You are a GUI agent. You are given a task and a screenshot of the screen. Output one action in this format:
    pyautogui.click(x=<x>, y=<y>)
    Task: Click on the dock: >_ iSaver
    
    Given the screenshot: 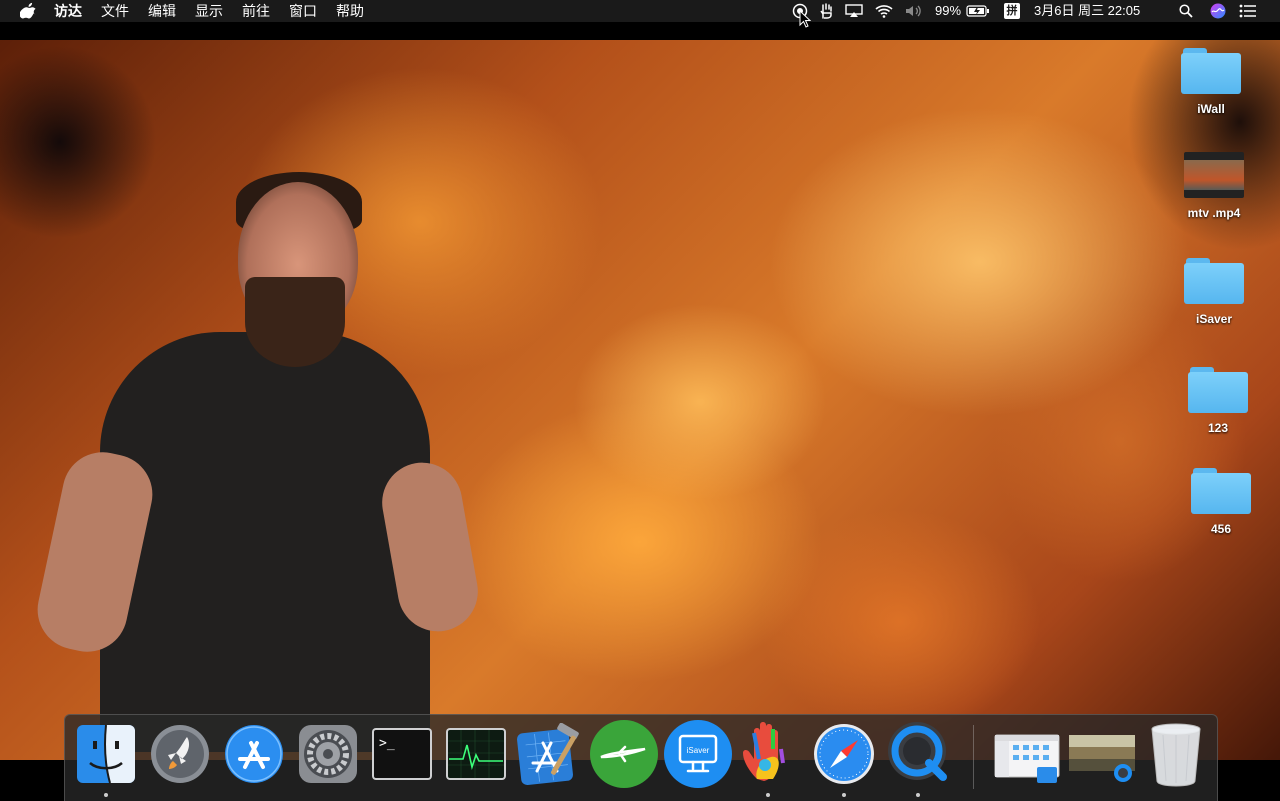 What is the action you would take?
    pyautogui.click(x=641, y=757)
    